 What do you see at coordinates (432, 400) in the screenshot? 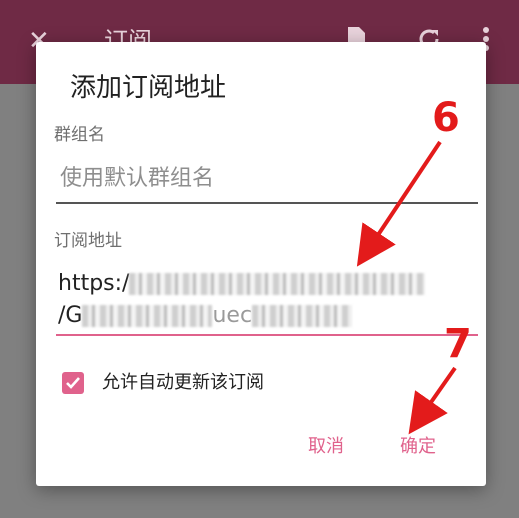
I see `arrow-to-ok-button` at bounding box center [432, 400].